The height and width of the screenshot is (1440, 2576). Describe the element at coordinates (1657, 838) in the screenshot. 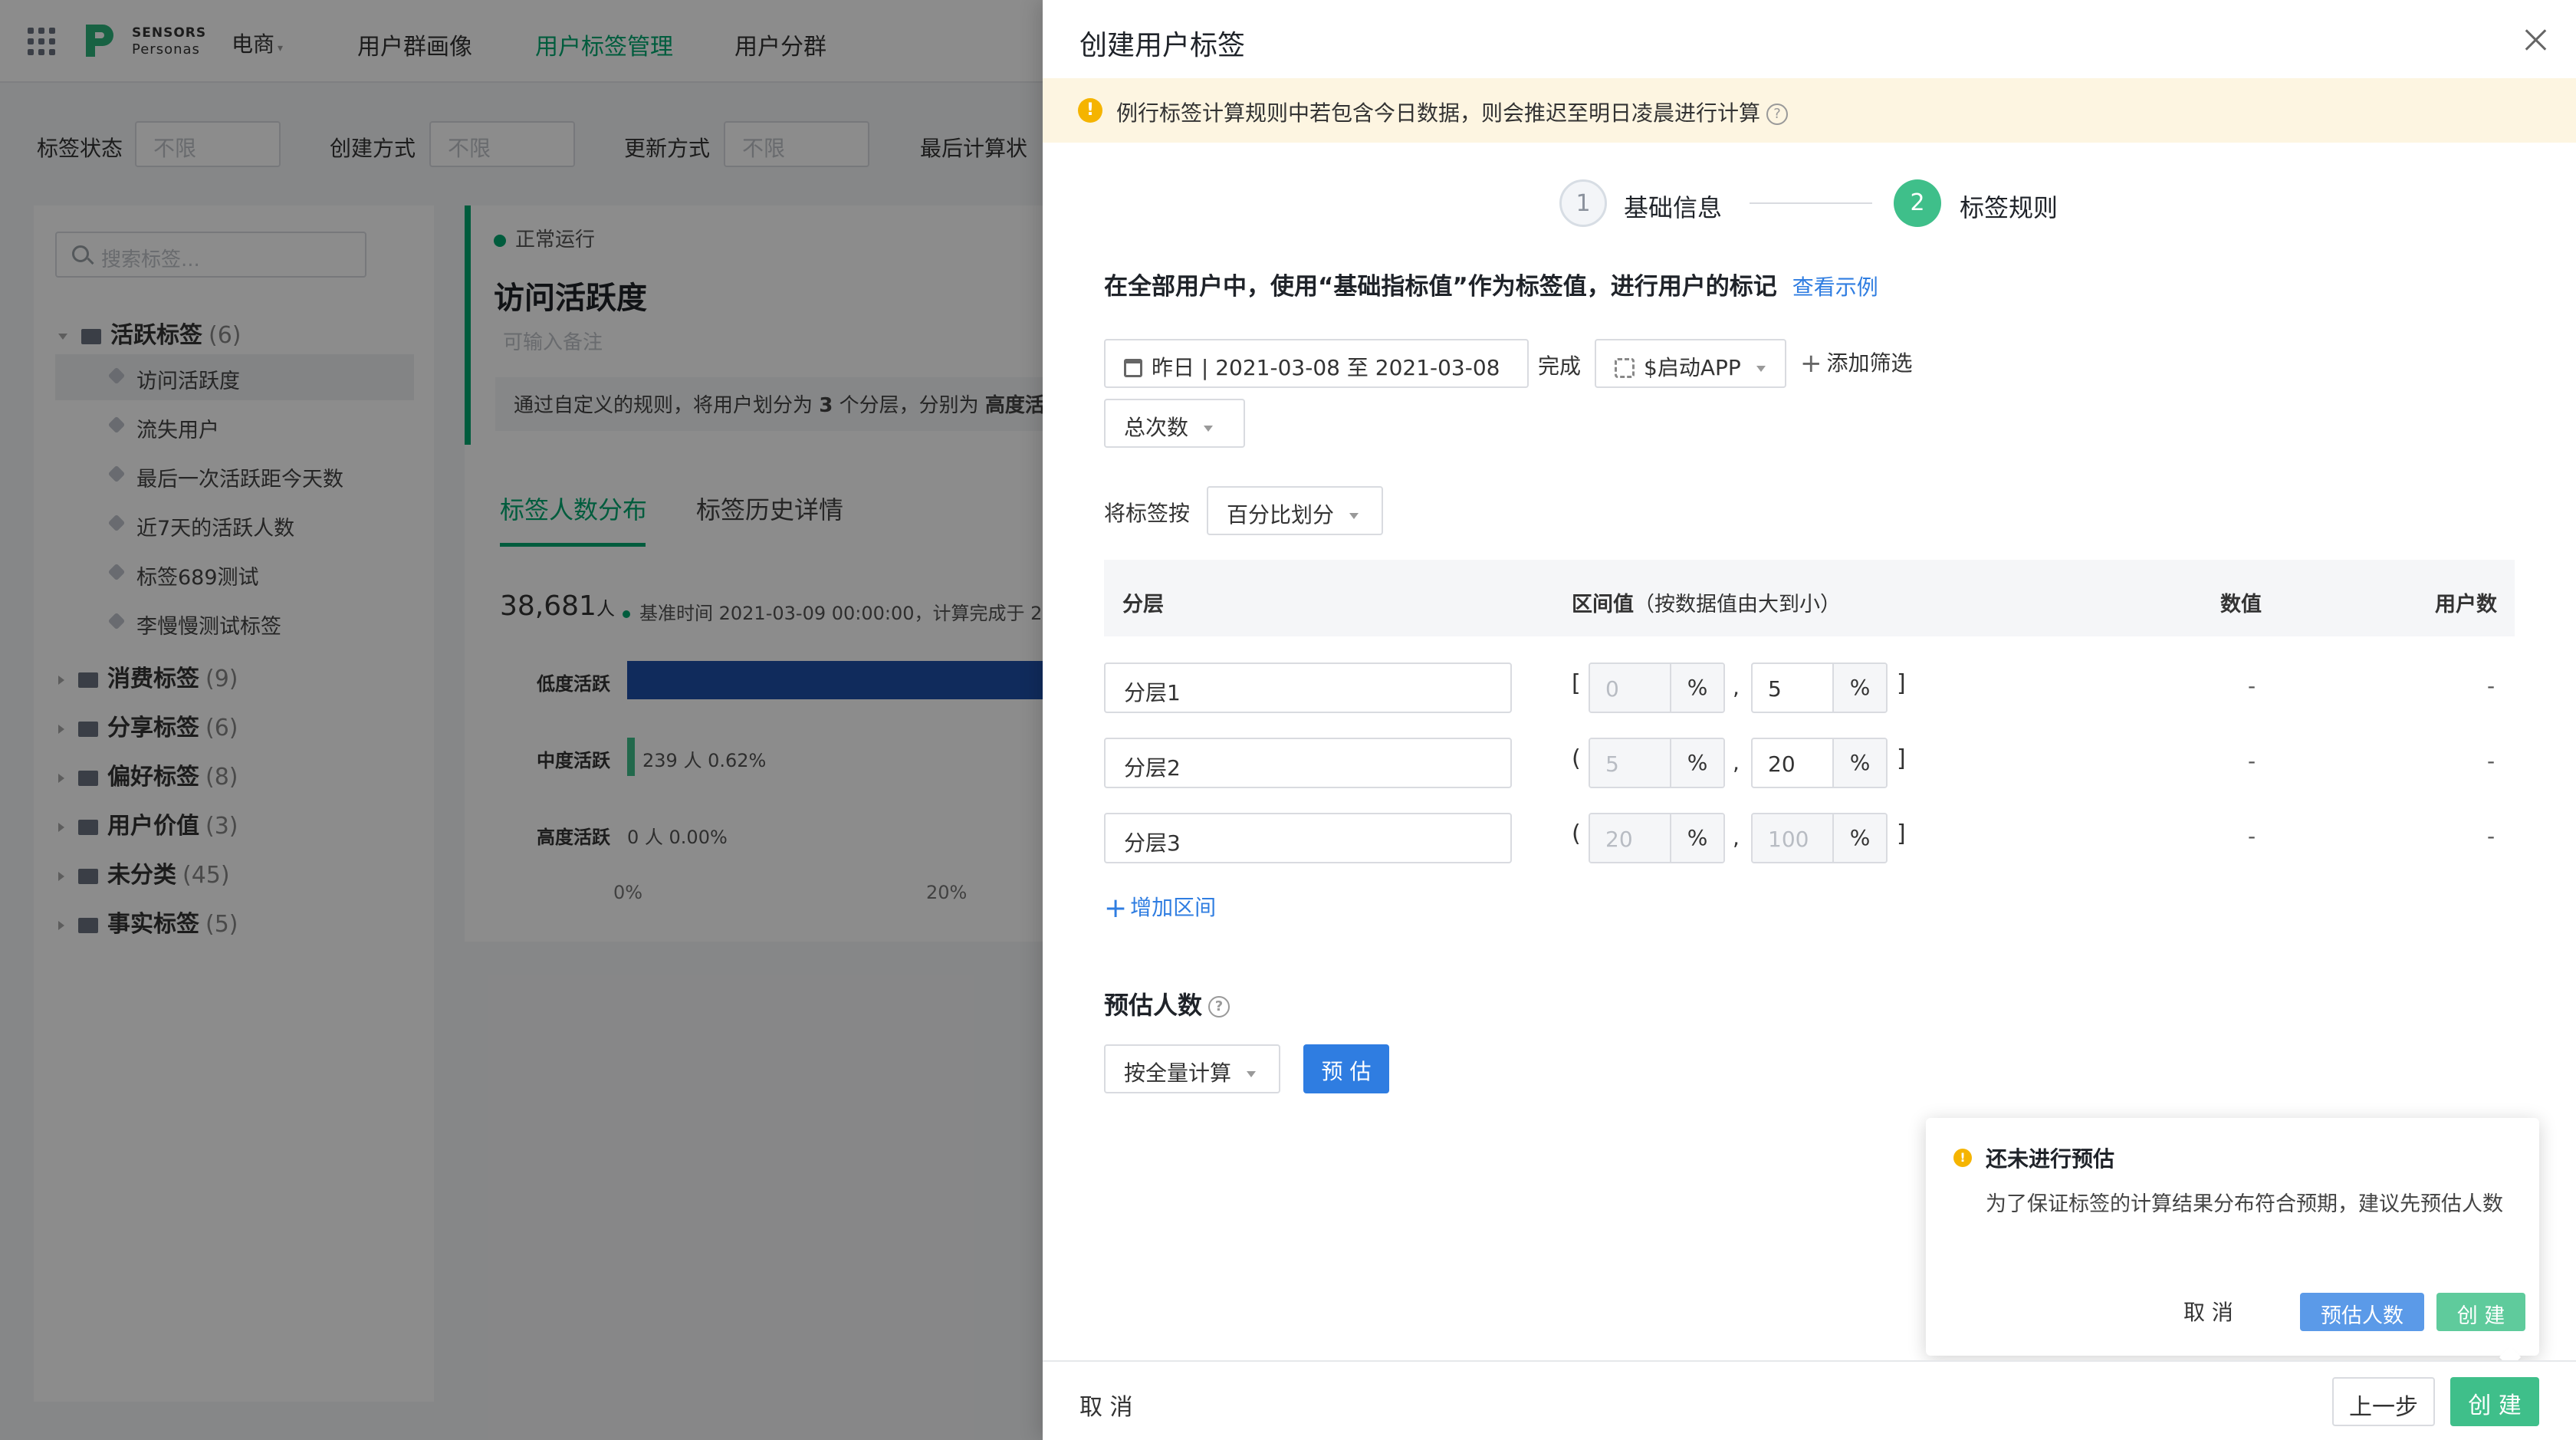

I see `range-from-input: 20%` at that location.